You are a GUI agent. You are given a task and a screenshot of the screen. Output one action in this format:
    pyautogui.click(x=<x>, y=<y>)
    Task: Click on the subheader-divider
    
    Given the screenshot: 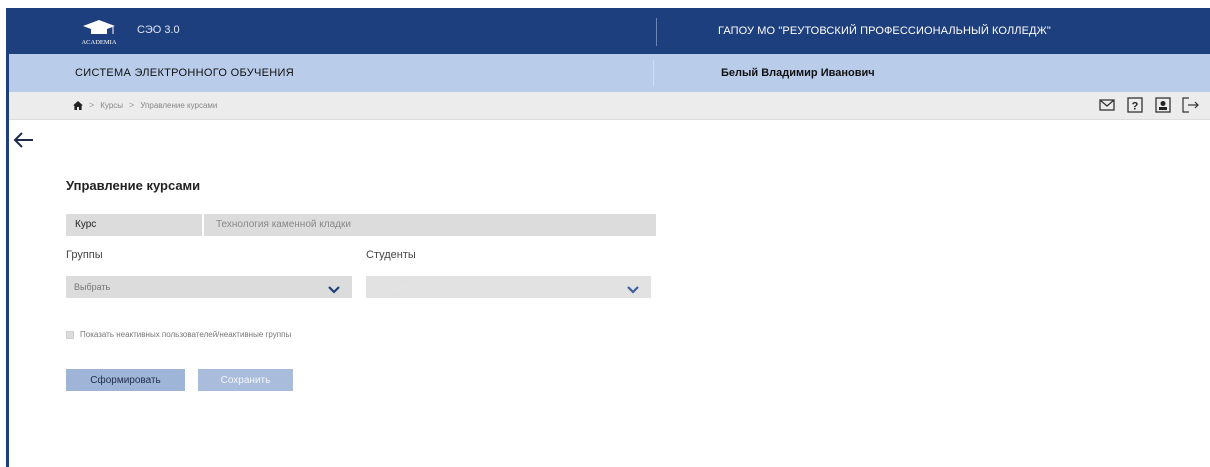 What is the action you would take?
    pyautogui.click(x=653, y=73)
    